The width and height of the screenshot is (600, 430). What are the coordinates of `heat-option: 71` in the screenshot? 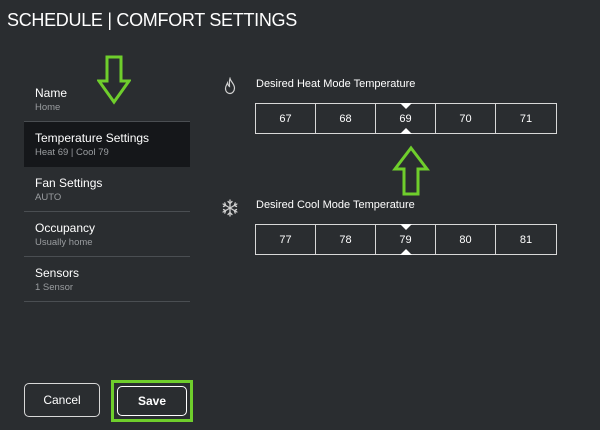 It's located at (526, 118).